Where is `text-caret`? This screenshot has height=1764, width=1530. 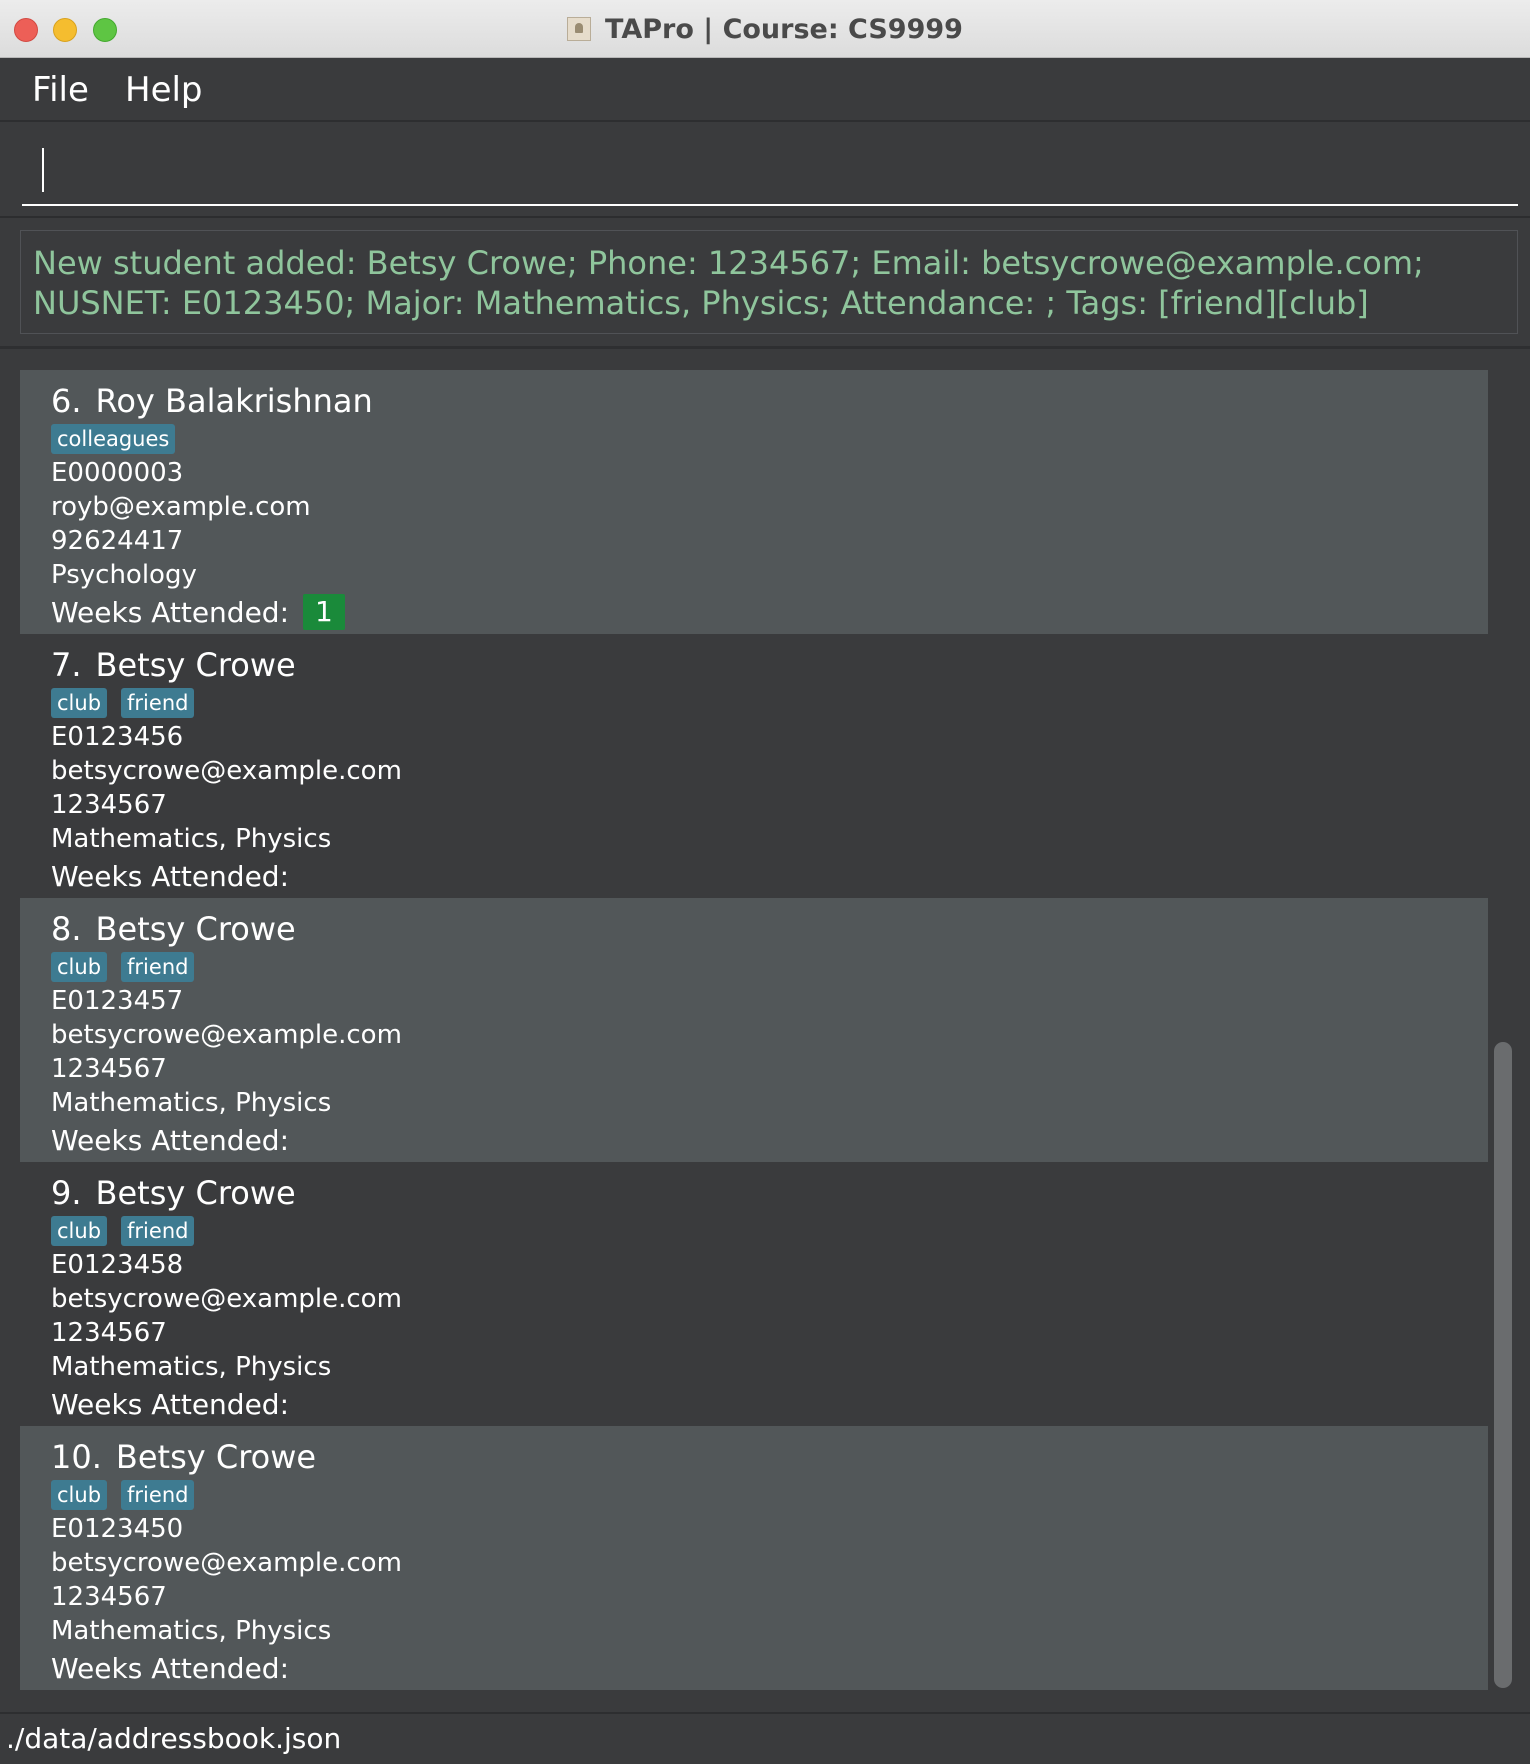
text-caret is located at coordinates (43, 170).